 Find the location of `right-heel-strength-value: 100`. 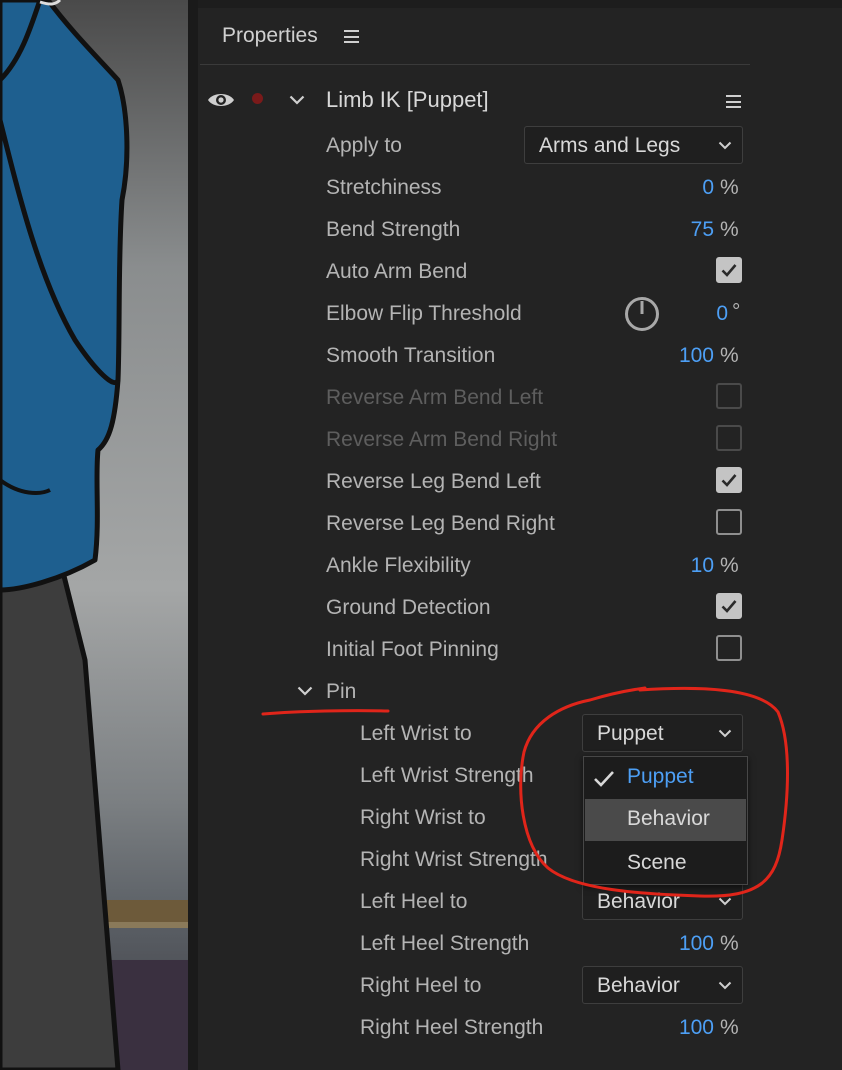

right-heel-strength-value: 100 is located at coordinates (696, 1028).